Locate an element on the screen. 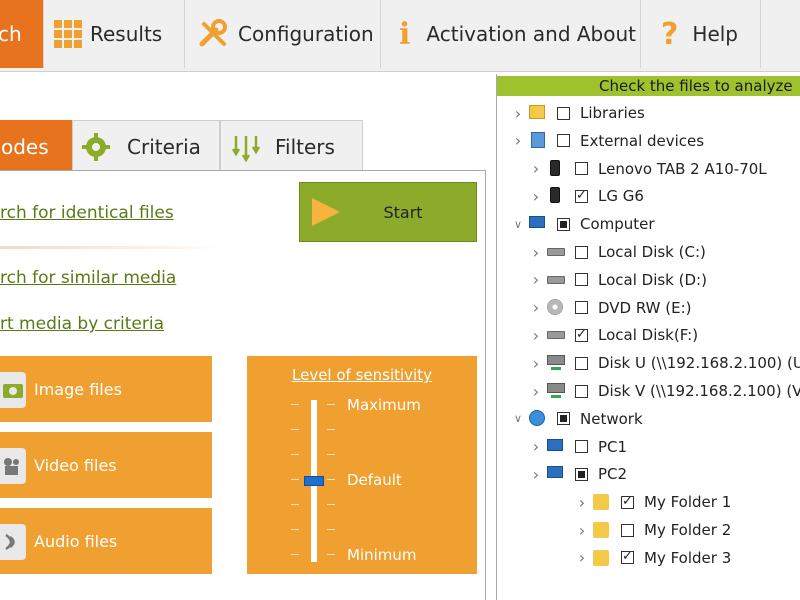  tree-row-label: My Folder 2 is located at coordinates (688, 530).